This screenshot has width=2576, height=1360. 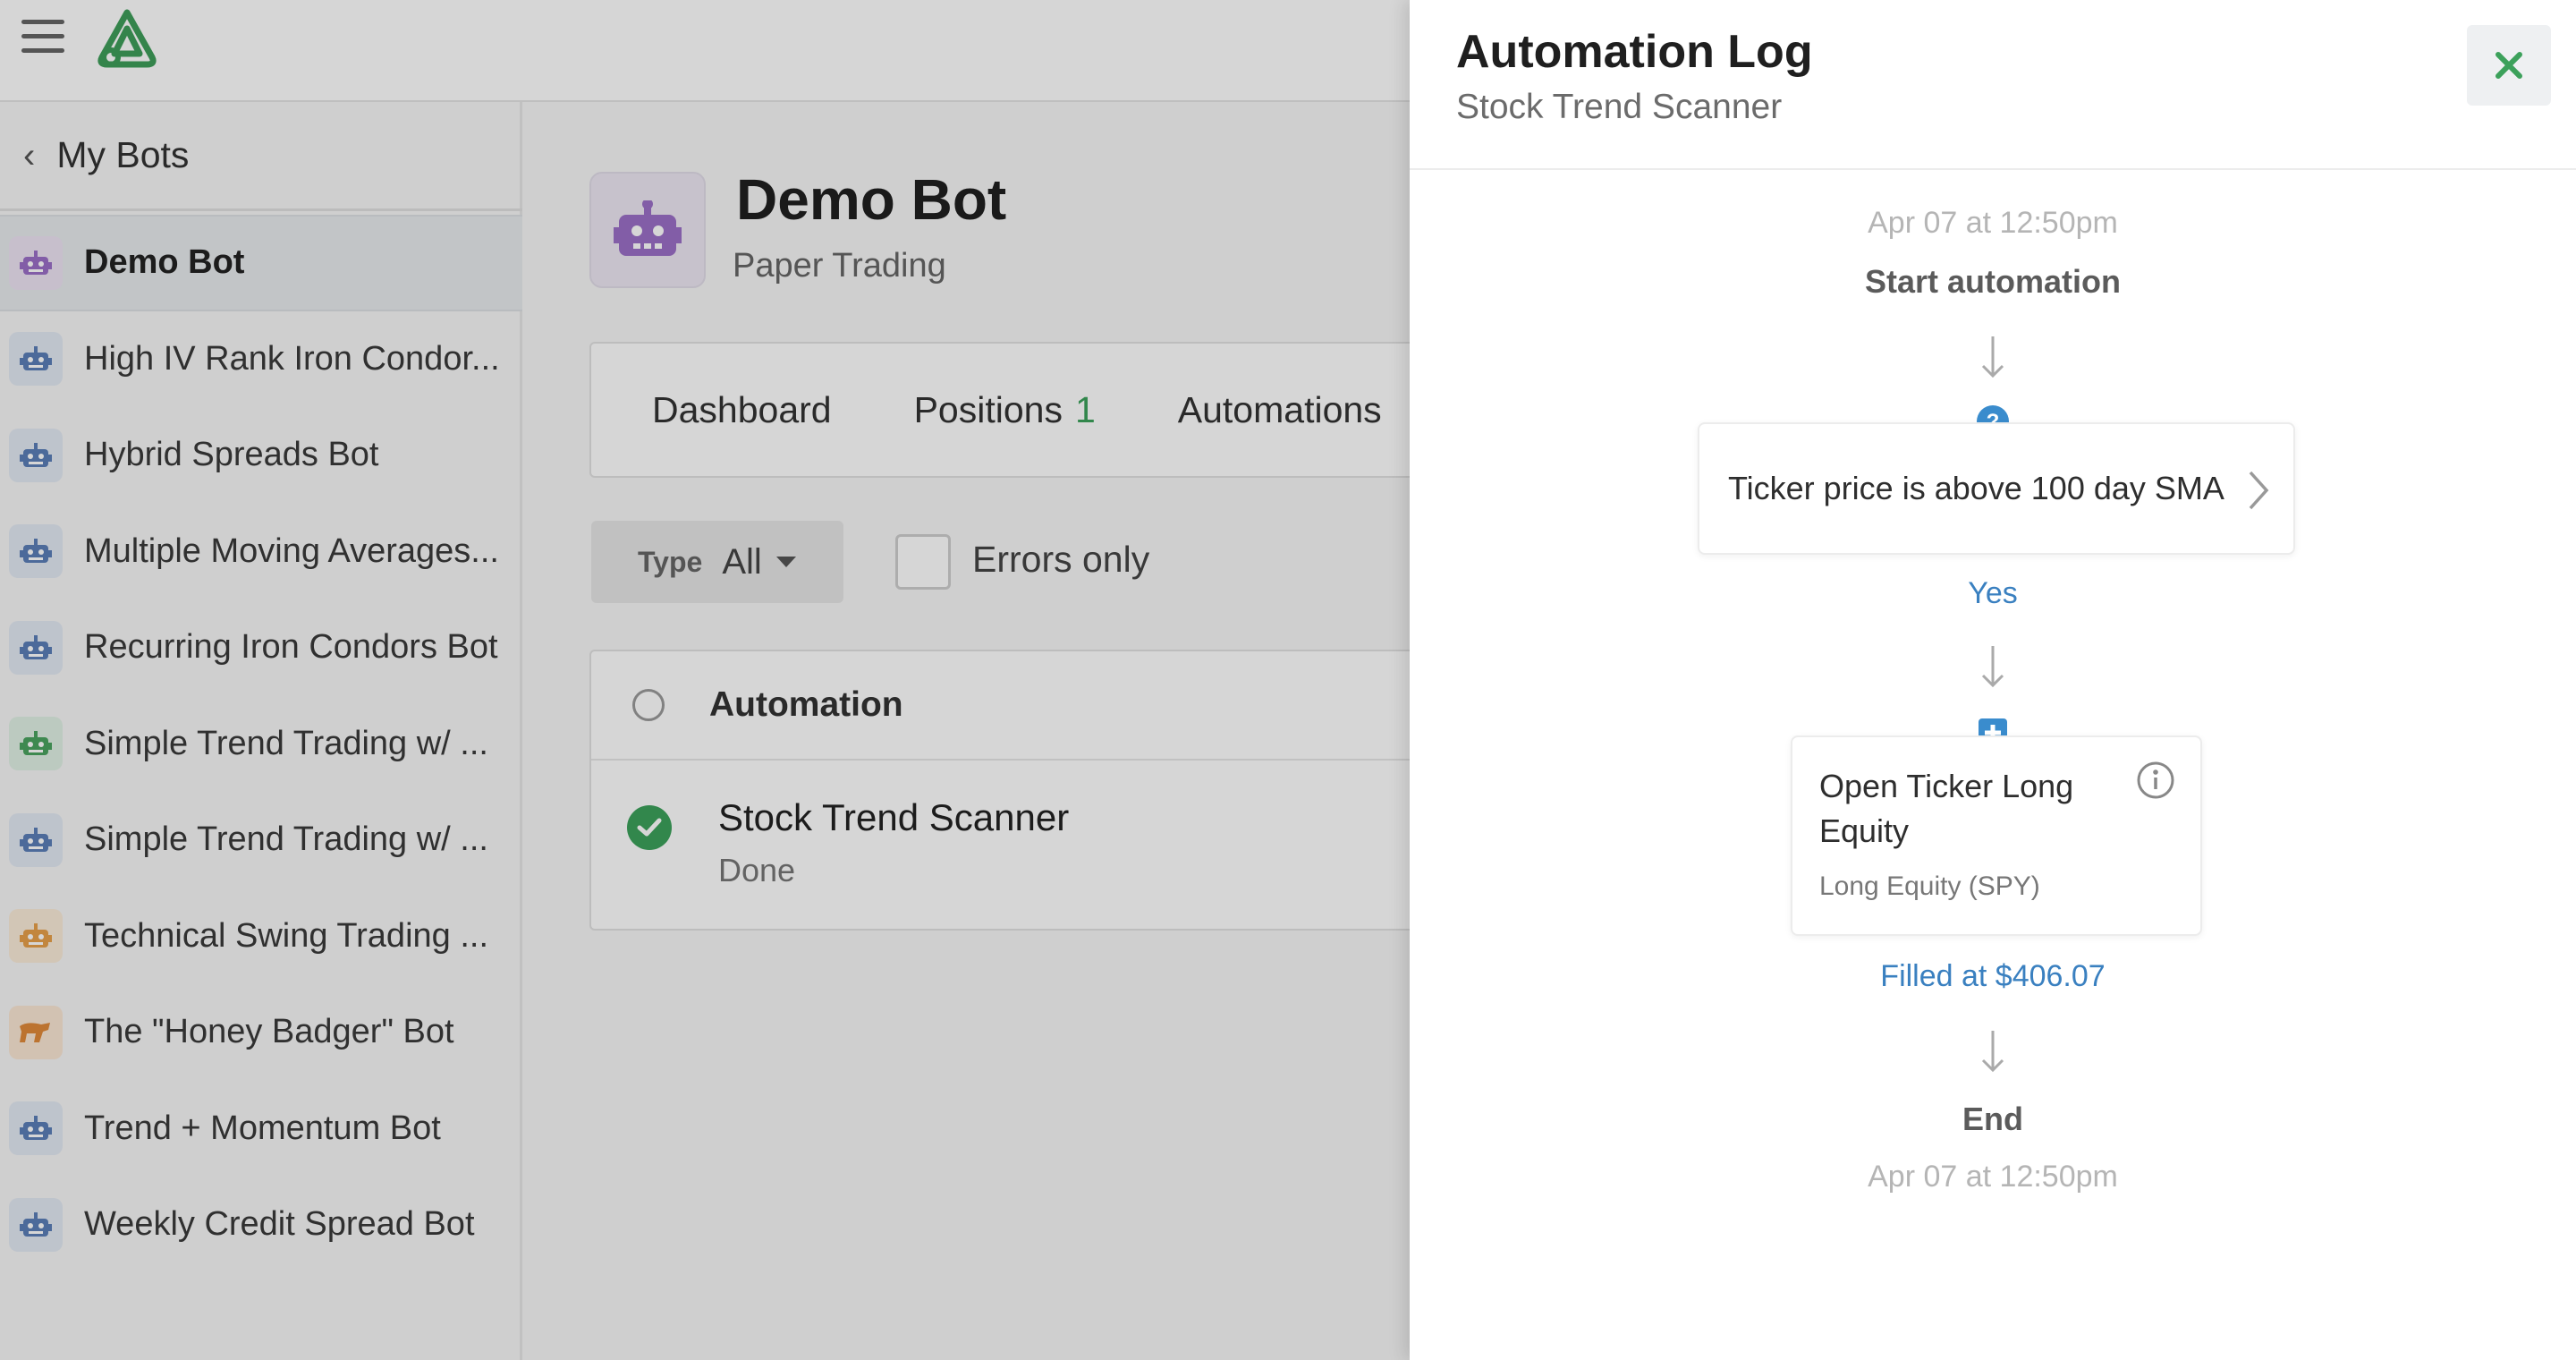 I want to click on drawer-header: Automation Log Stock Trend Scanner, so click(x=1993, y=85).